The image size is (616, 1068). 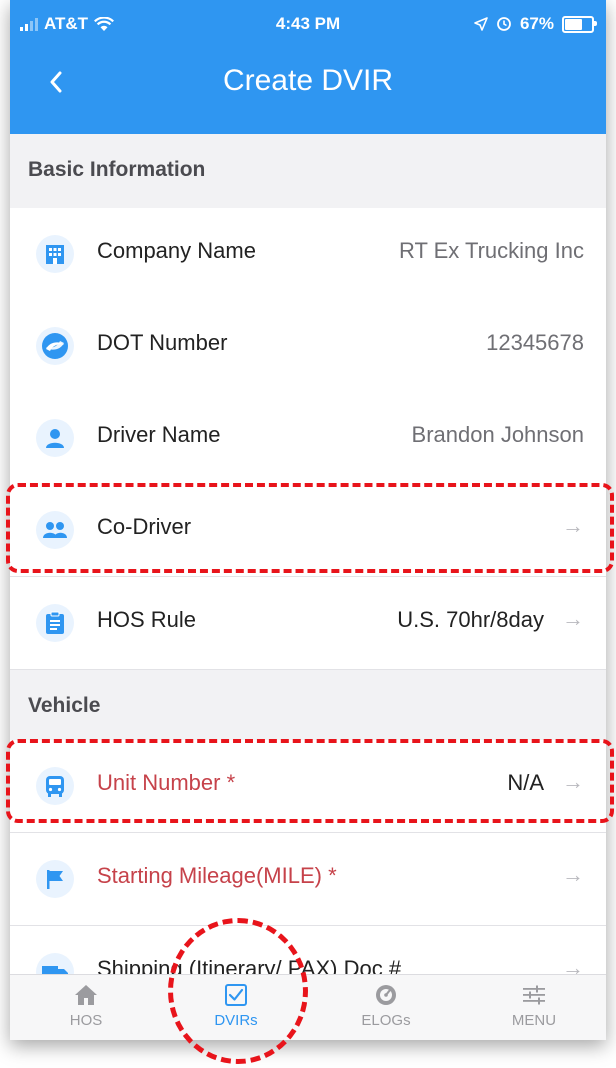 I want to click on dot-number-row: DOT Number 12345678, so click(x=308, y=346).